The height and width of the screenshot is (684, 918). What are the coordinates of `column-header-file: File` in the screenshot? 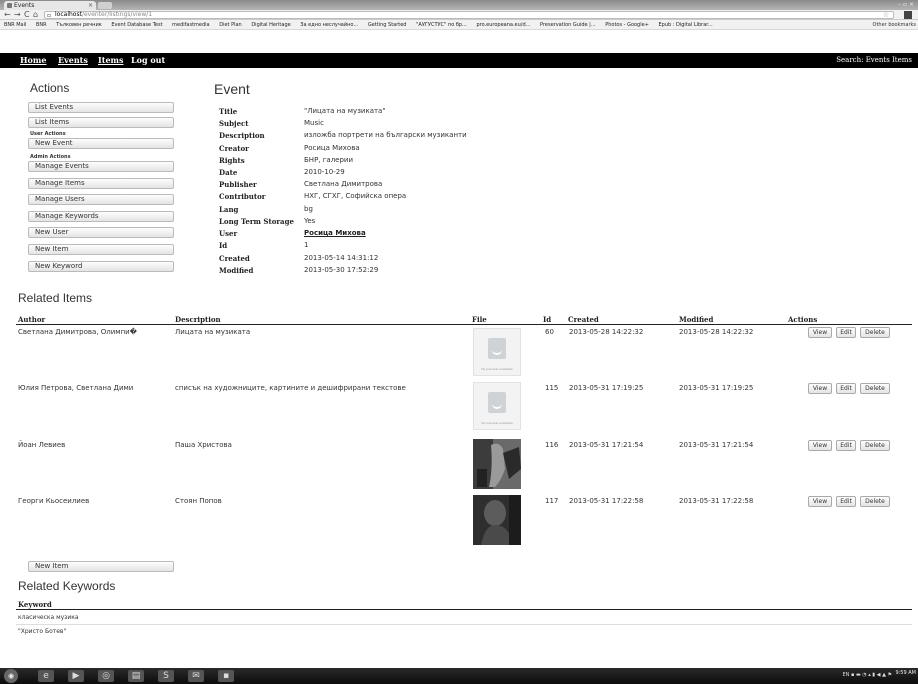 It's located at (479, 319).